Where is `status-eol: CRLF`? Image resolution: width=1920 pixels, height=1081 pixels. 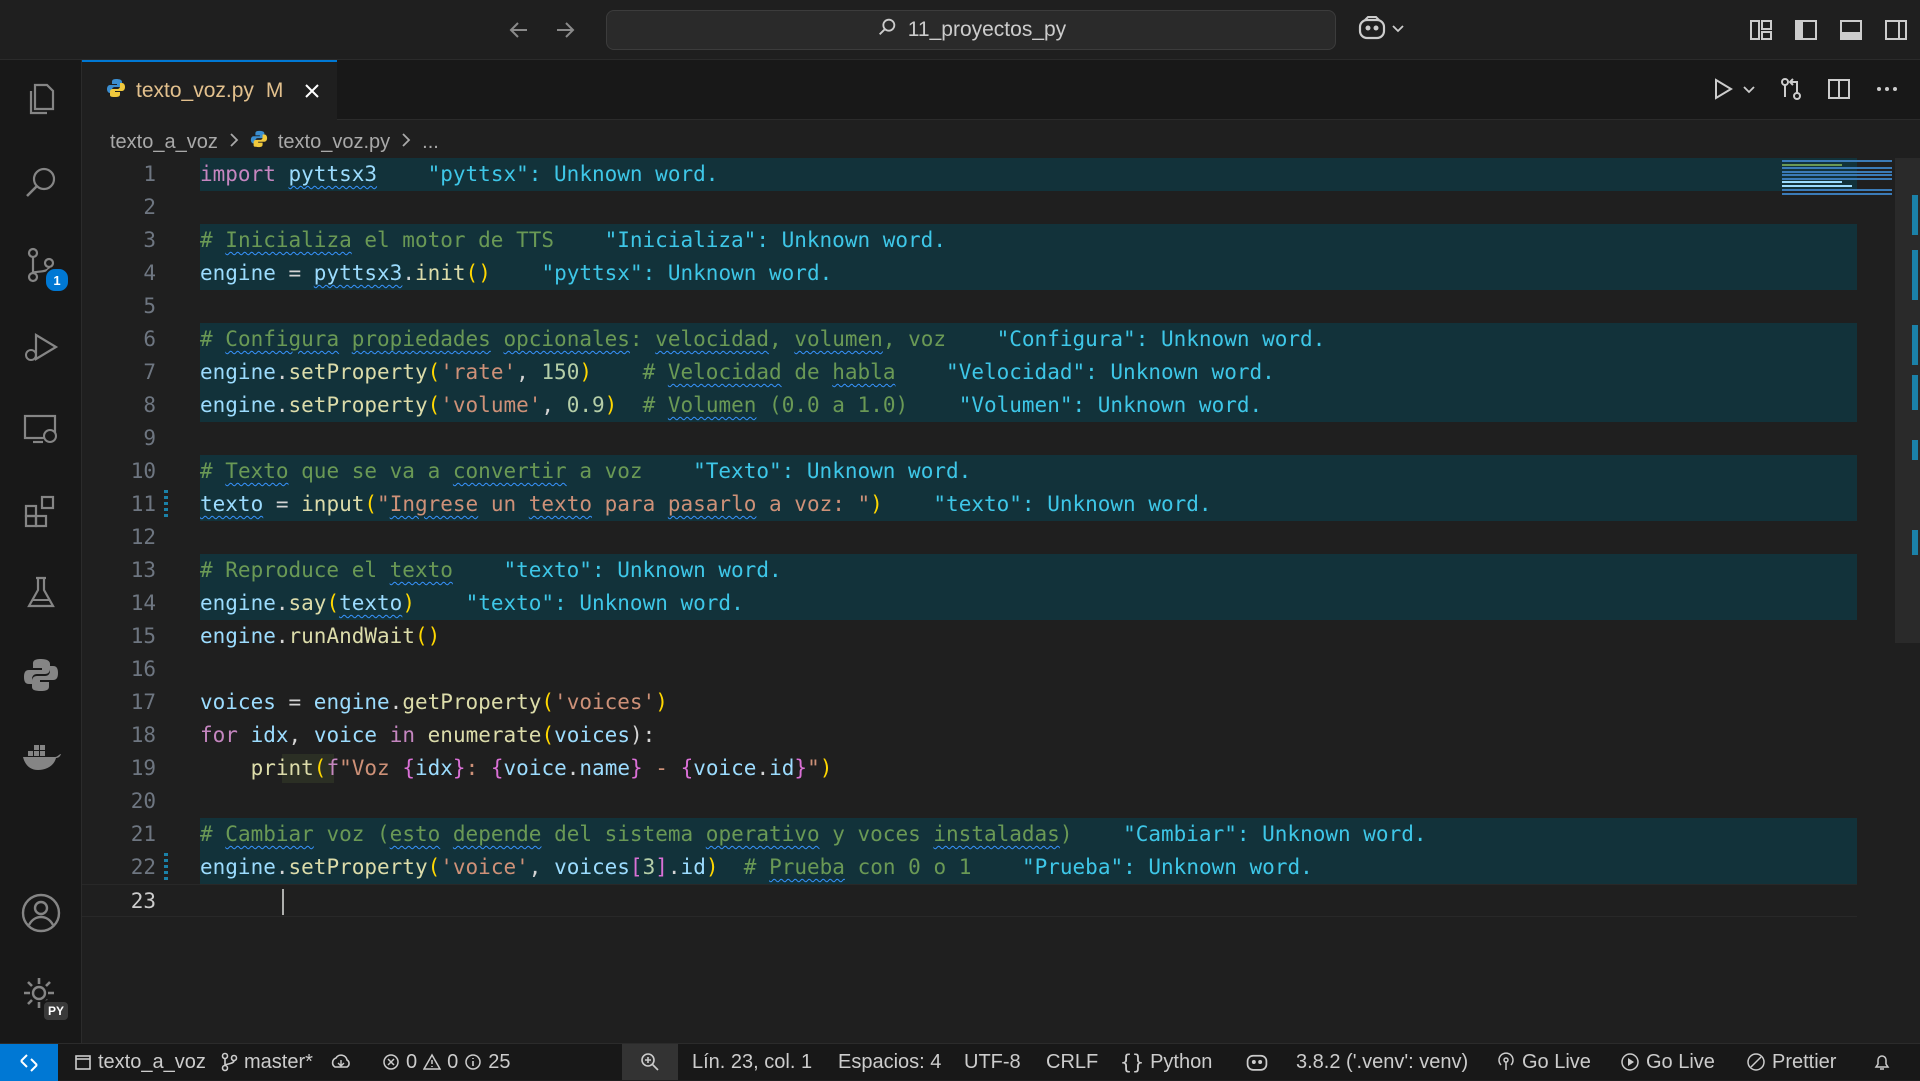 status-eol: CRLF is located at coordinates (1072, 1062).